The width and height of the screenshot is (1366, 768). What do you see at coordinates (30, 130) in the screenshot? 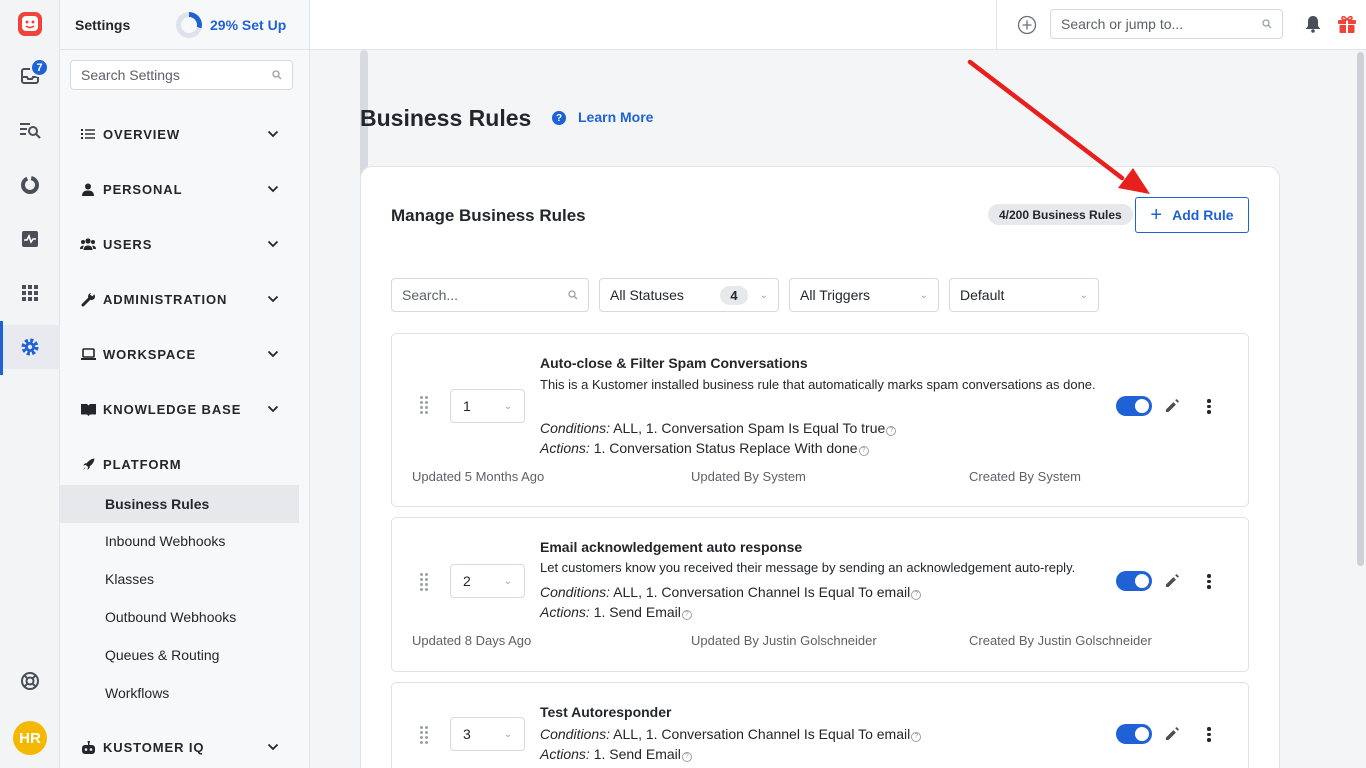
I see `search-nav` at bounding box center [30, 130].